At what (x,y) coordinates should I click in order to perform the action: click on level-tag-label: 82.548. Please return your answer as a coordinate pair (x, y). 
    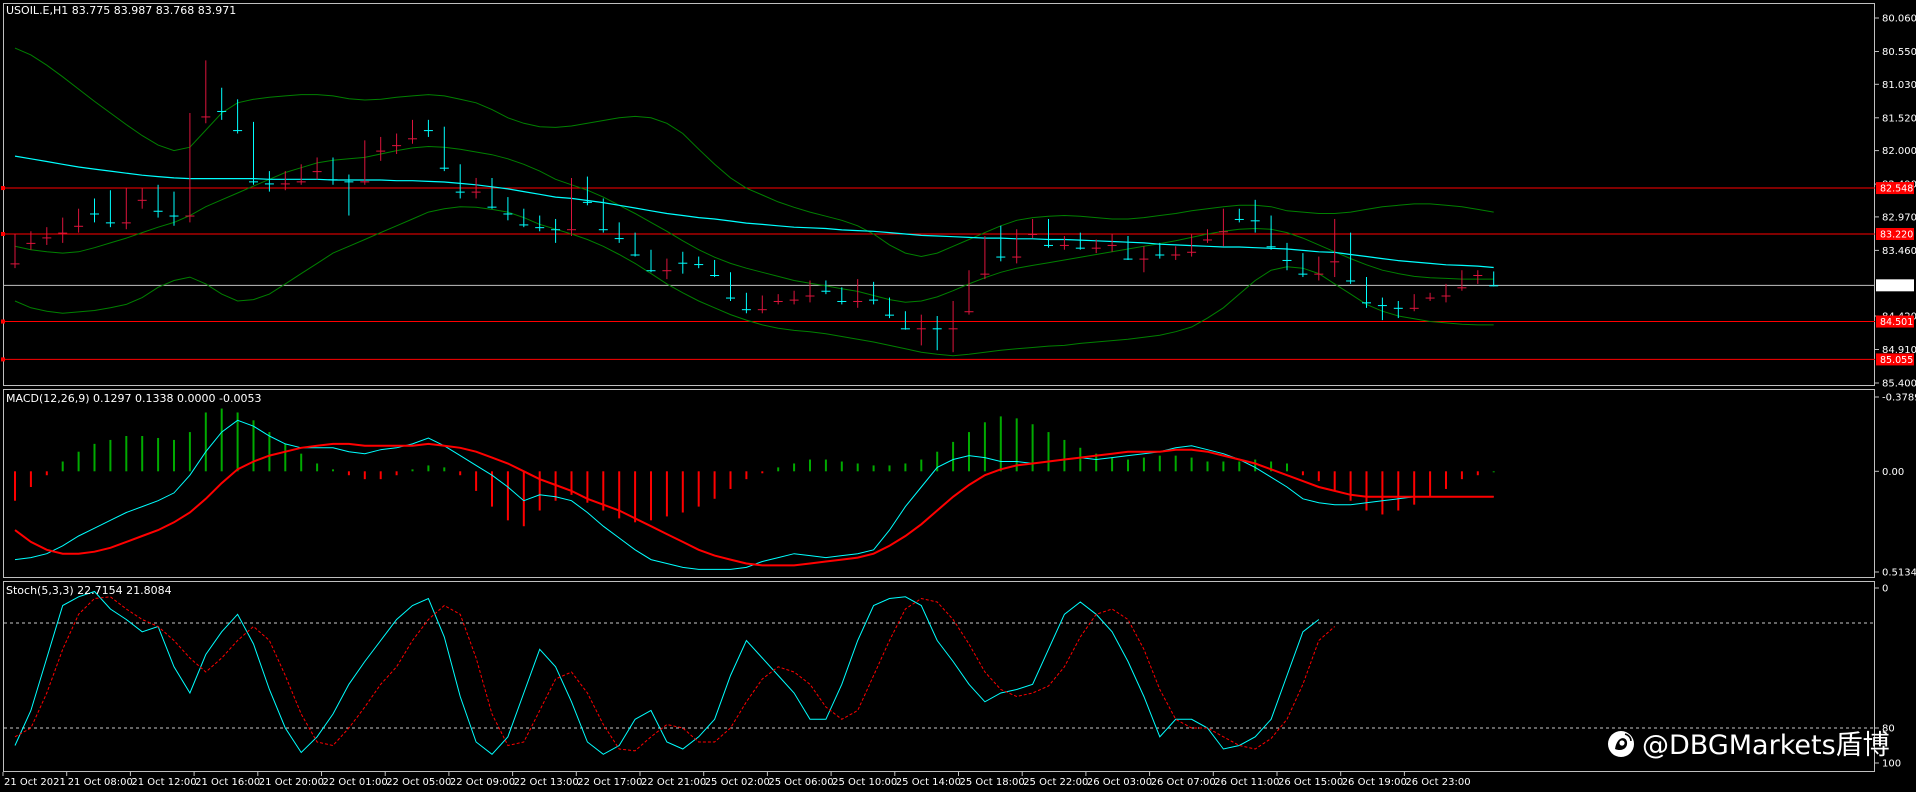
    Looking at the image, I should click on (1896, 189).